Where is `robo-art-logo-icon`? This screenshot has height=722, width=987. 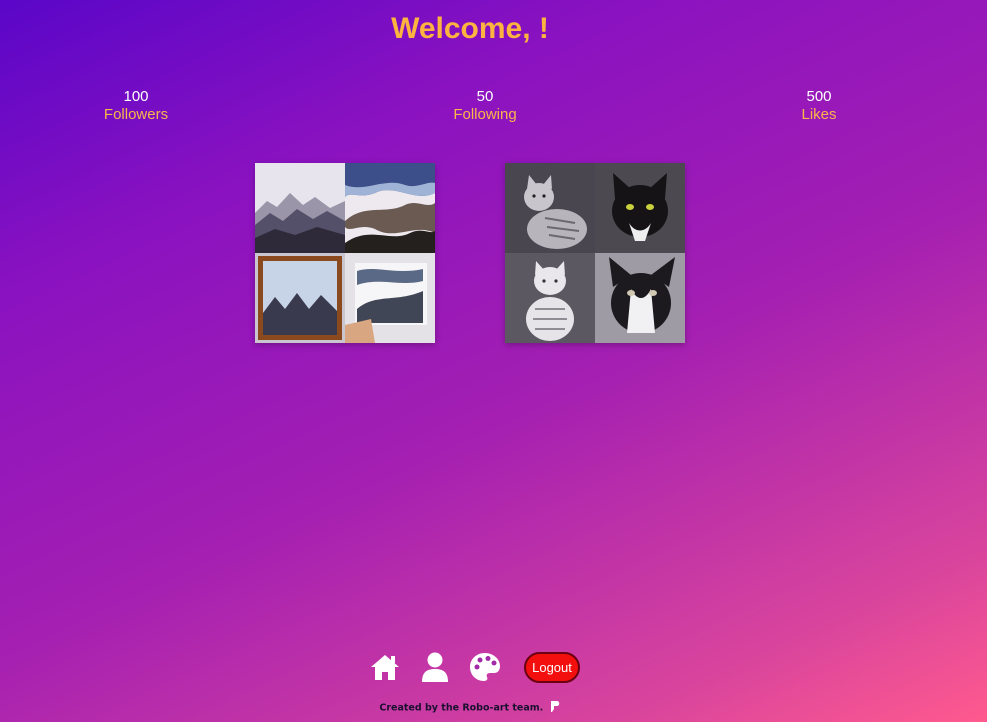 robo-art-logo-icon is located at coordinates (555, 708).